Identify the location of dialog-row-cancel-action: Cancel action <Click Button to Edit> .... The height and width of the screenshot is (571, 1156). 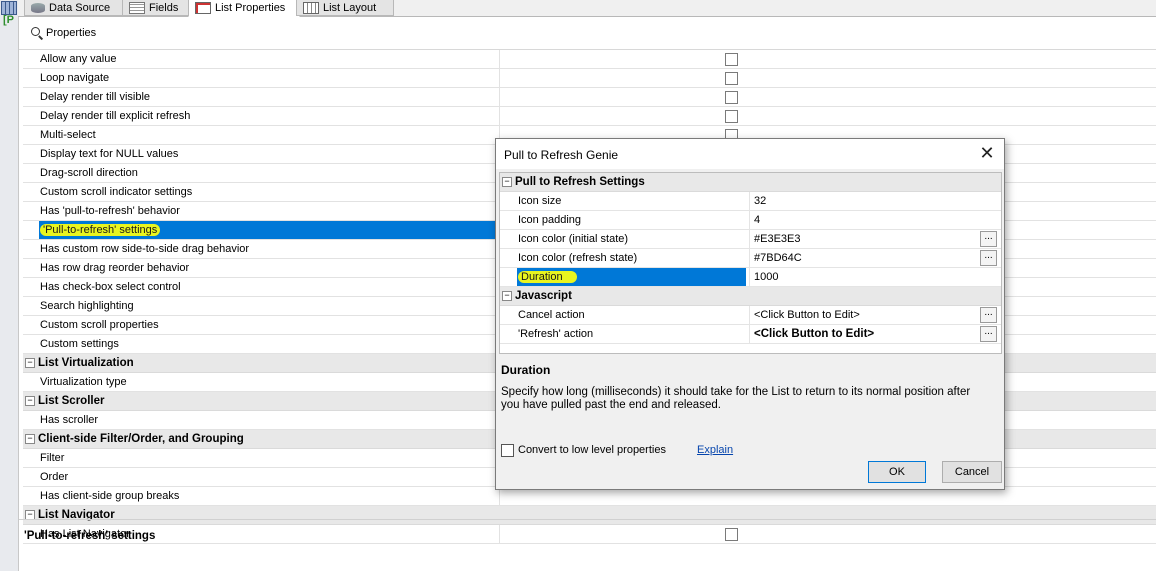
(750, 315).